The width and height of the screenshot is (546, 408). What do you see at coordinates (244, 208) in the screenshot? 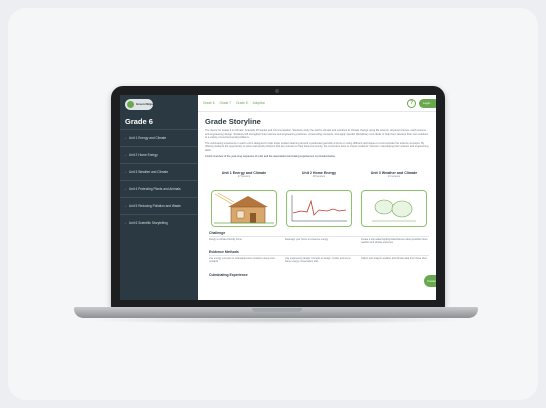
I see `house-illustration-image` at bounding box center [244, 208].